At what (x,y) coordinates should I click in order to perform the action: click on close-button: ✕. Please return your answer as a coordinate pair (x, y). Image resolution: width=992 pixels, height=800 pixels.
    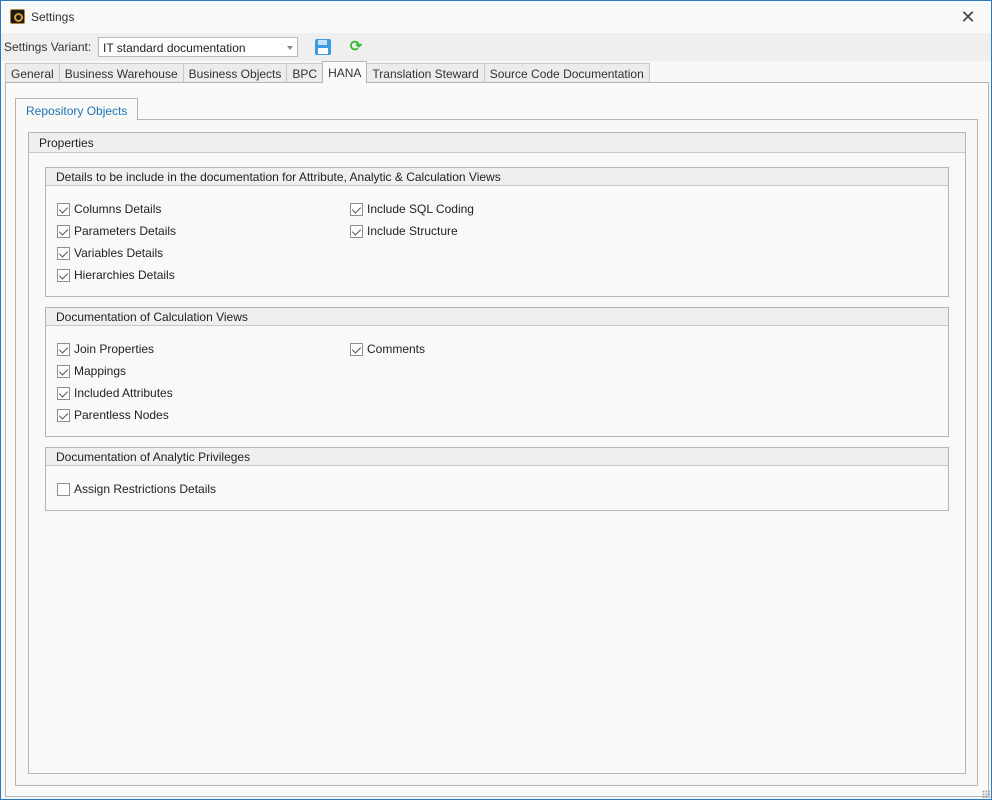
    Looking at the image, I should click on (968, 17).